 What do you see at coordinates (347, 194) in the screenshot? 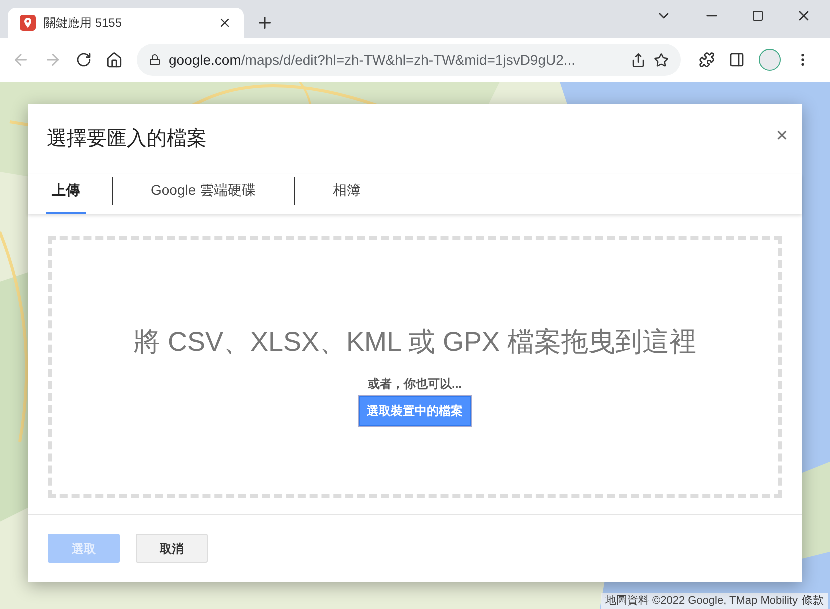
I see `tab: 相簿` at bounding box center [347, 194].